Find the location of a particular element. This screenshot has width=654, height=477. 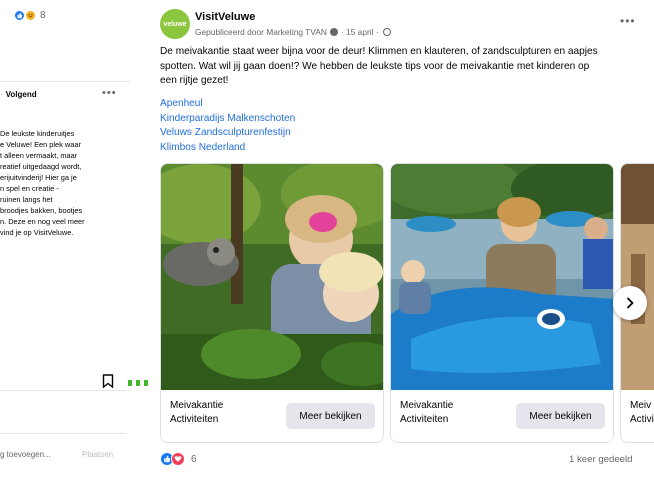

reaction-count: 6 is located at coordinates (194, 459).